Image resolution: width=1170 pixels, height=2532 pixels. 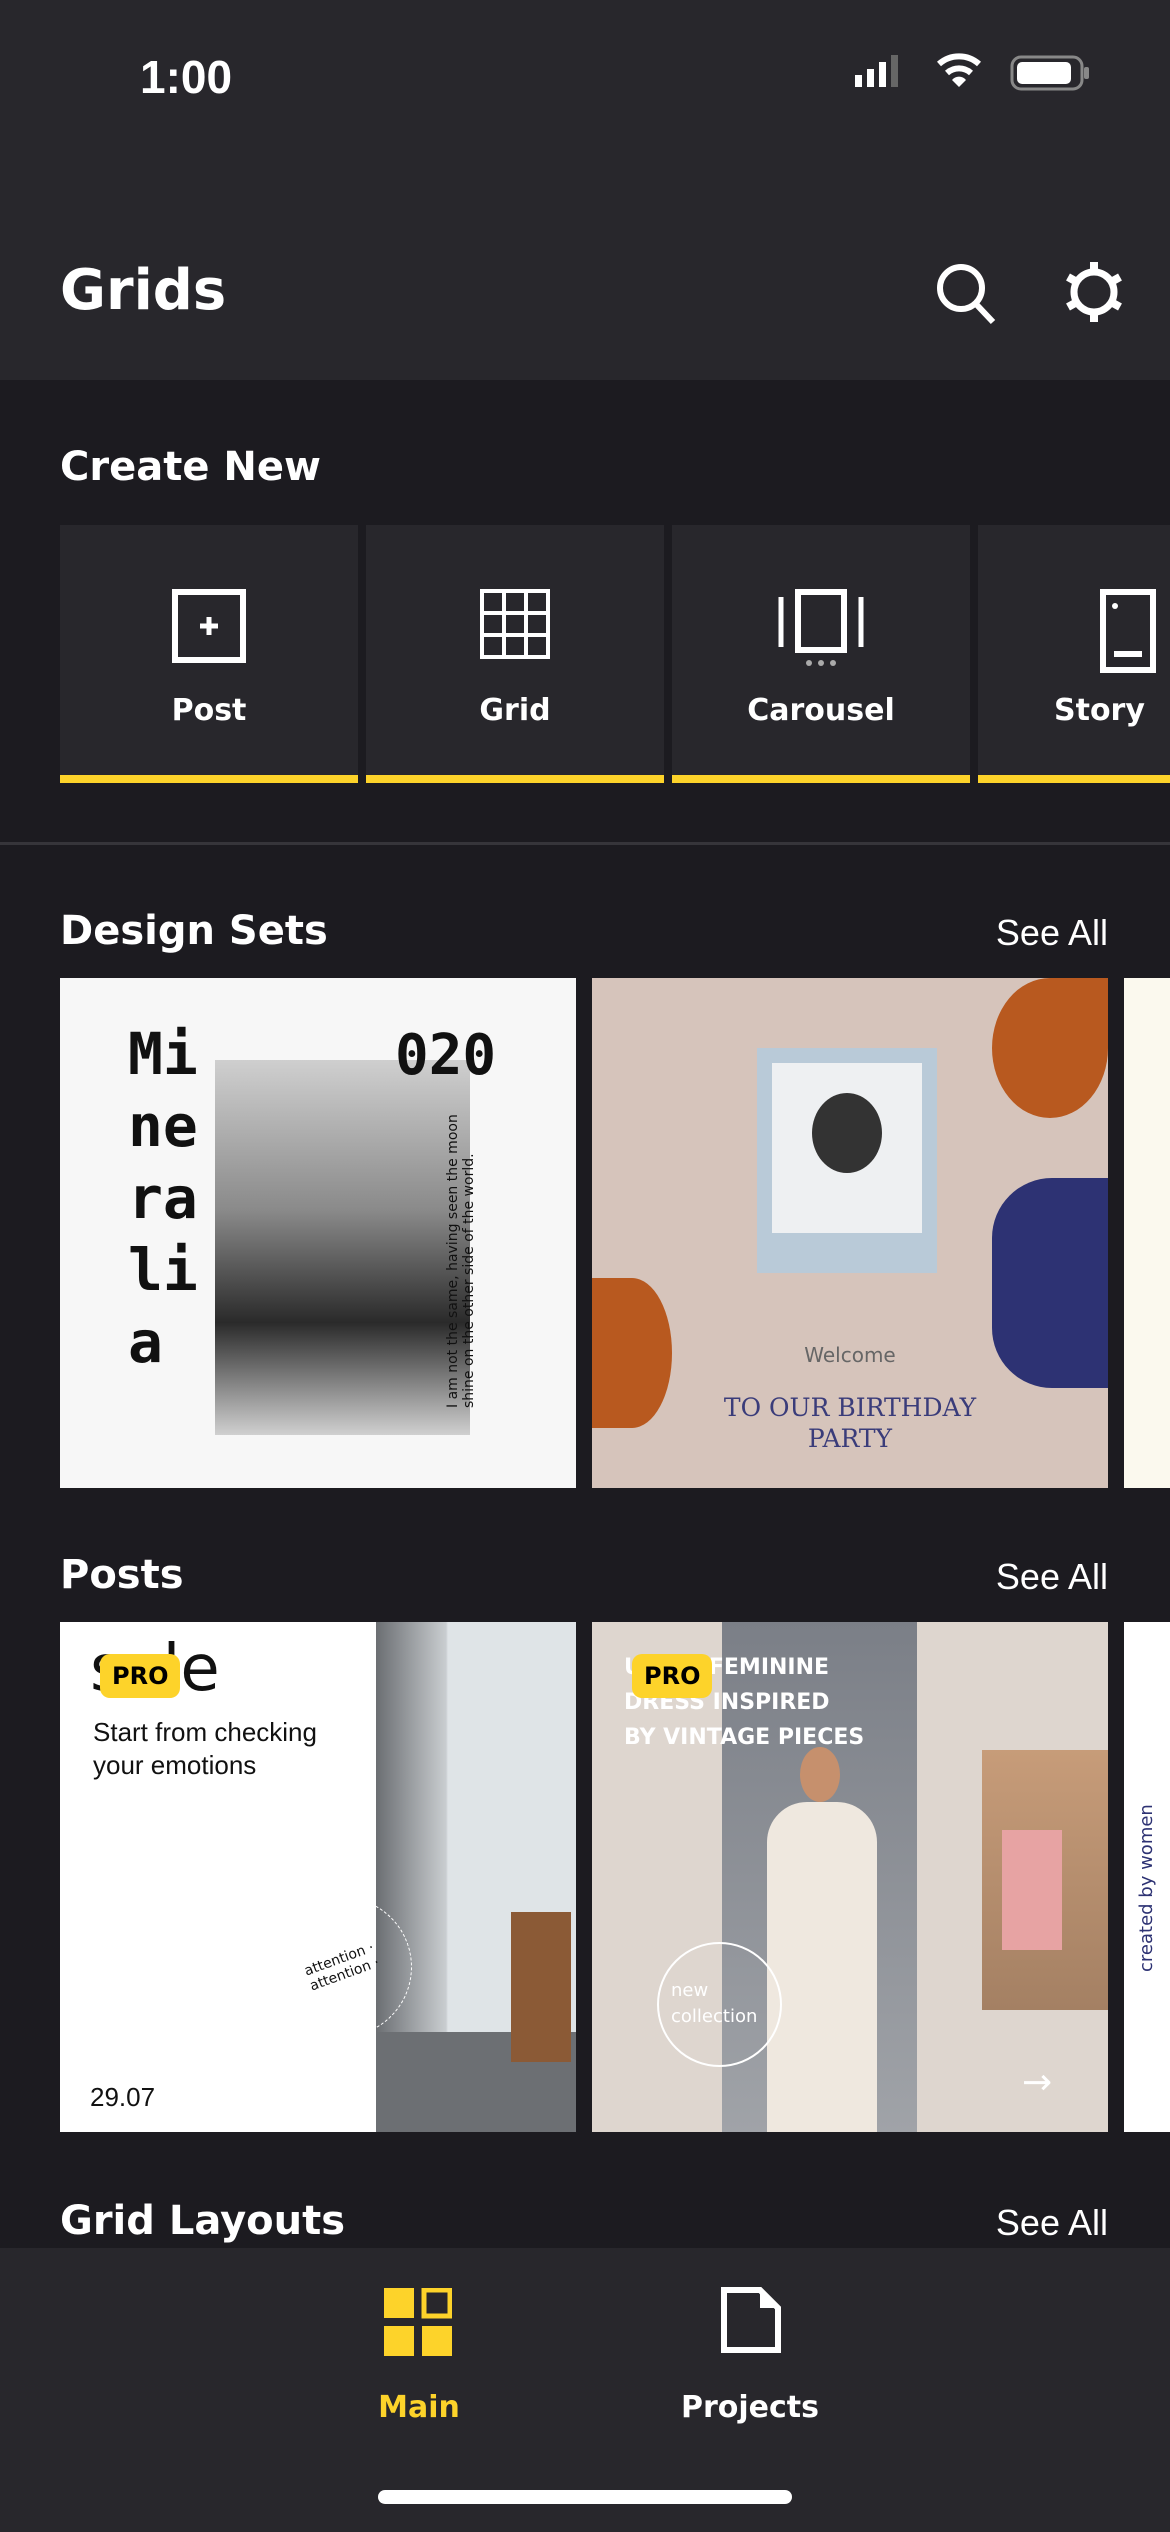 I want to click on new-collection-circle: new collection, so click(x=719, y=2004).